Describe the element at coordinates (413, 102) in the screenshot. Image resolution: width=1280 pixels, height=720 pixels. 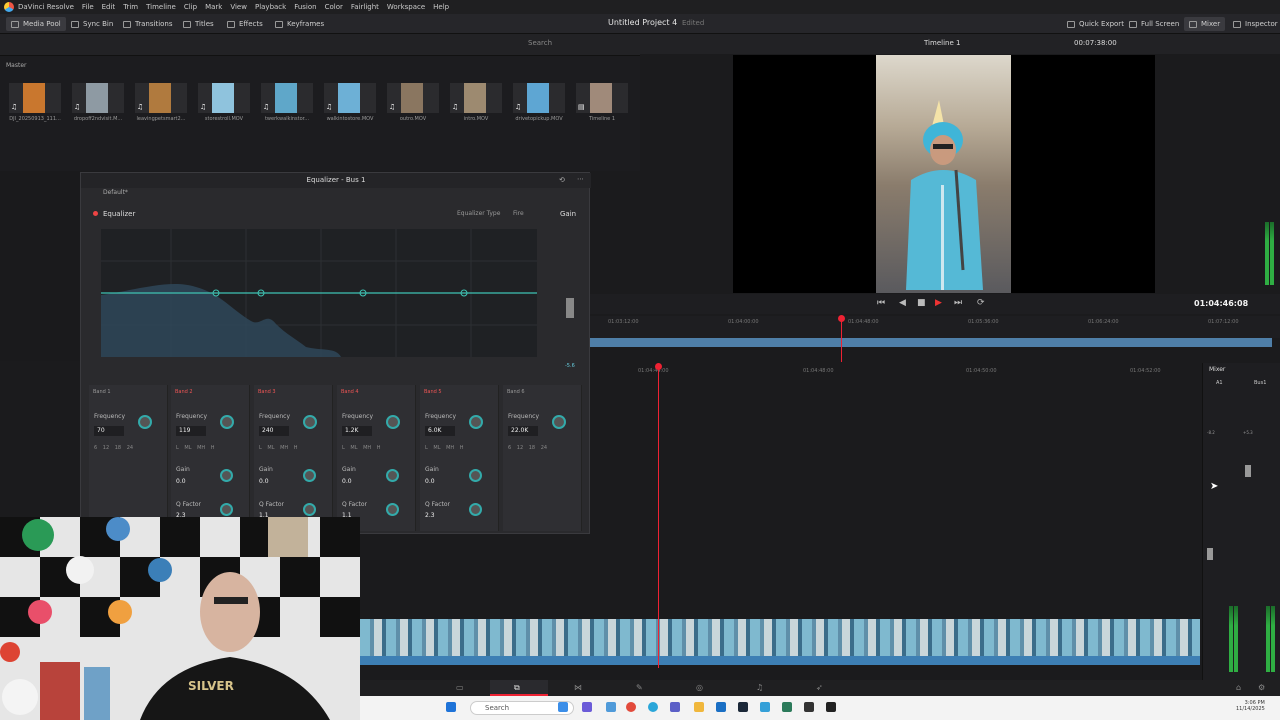
I see `clip-item: ♫ outro.MOV` at that location.